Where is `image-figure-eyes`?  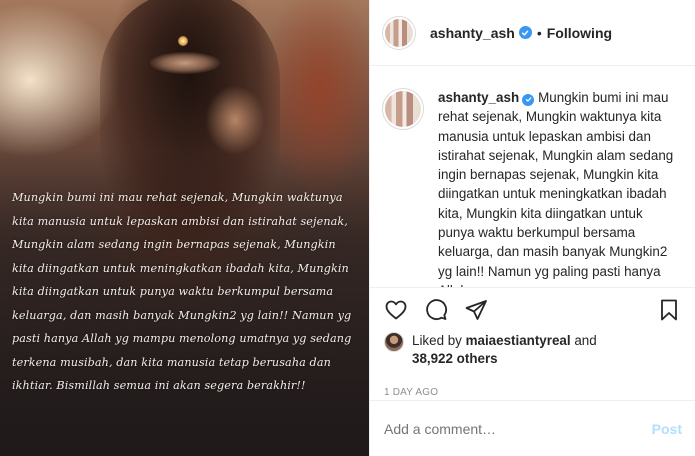
image-figure-eyes is located at coordinates (185, 63).